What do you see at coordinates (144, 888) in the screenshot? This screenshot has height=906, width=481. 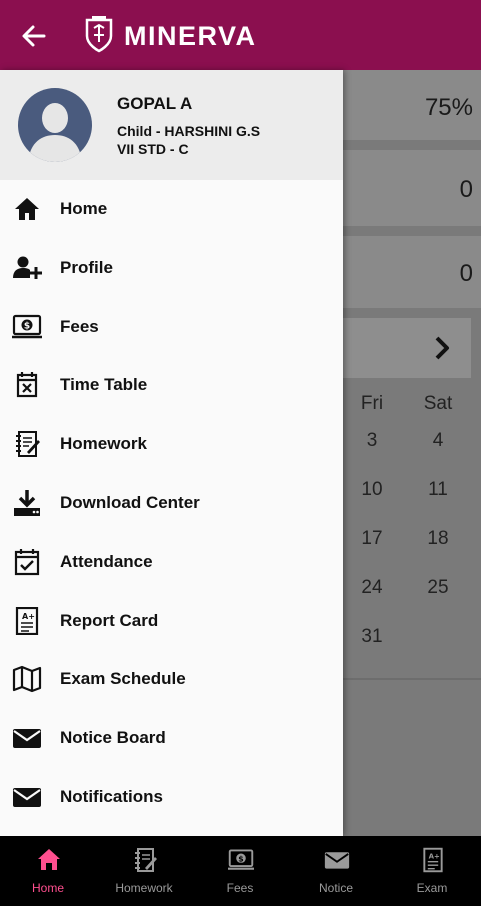 I see `nav-label: Homework` at bounding box center [144, 888].